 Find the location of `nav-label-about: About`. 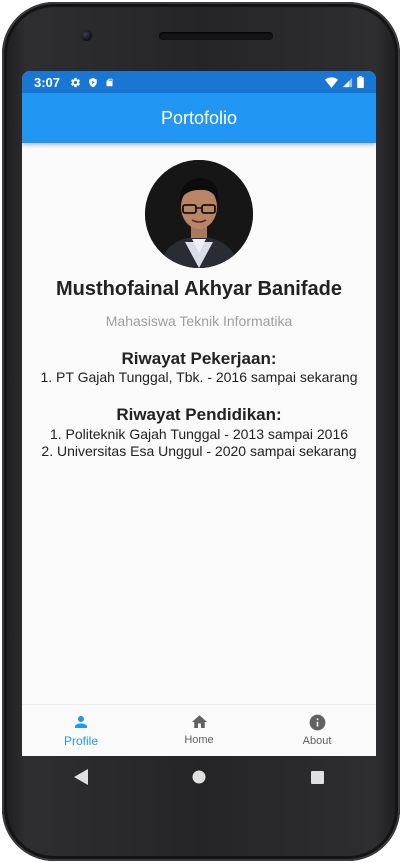

nav-label-about: About is located at coordinates (317, 741).